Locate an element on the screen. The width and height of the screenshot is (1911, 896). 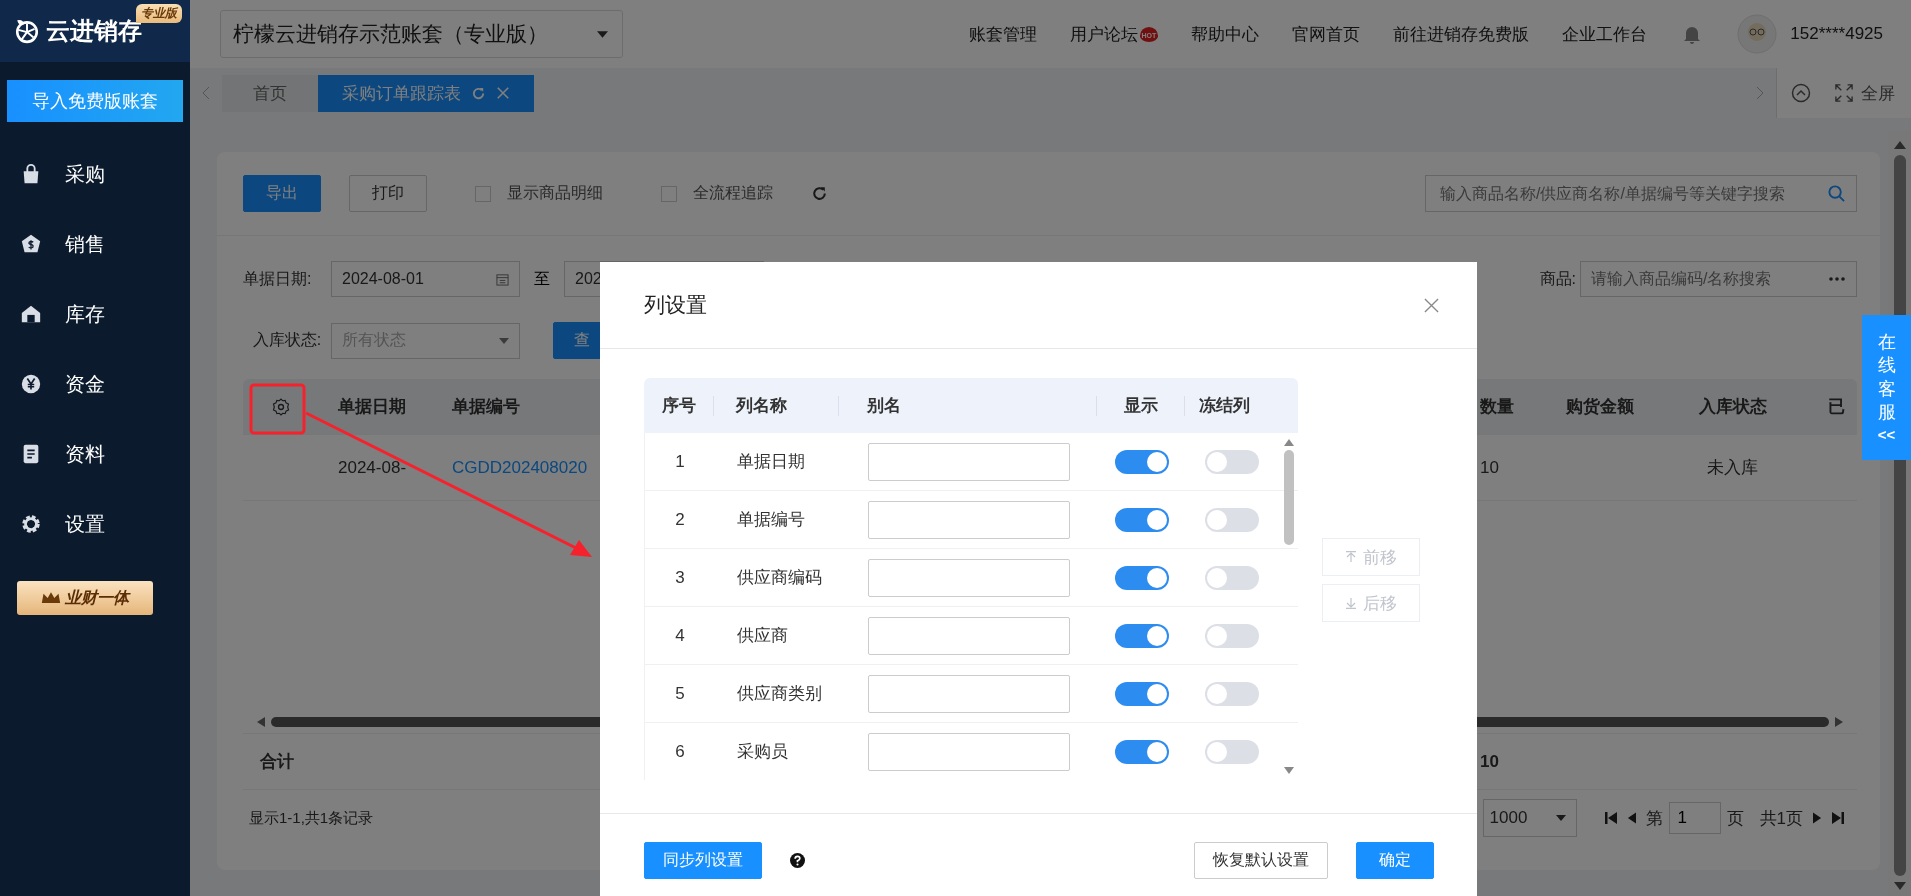
sidebar-item: 采购 is located at coordinates (95, 174).